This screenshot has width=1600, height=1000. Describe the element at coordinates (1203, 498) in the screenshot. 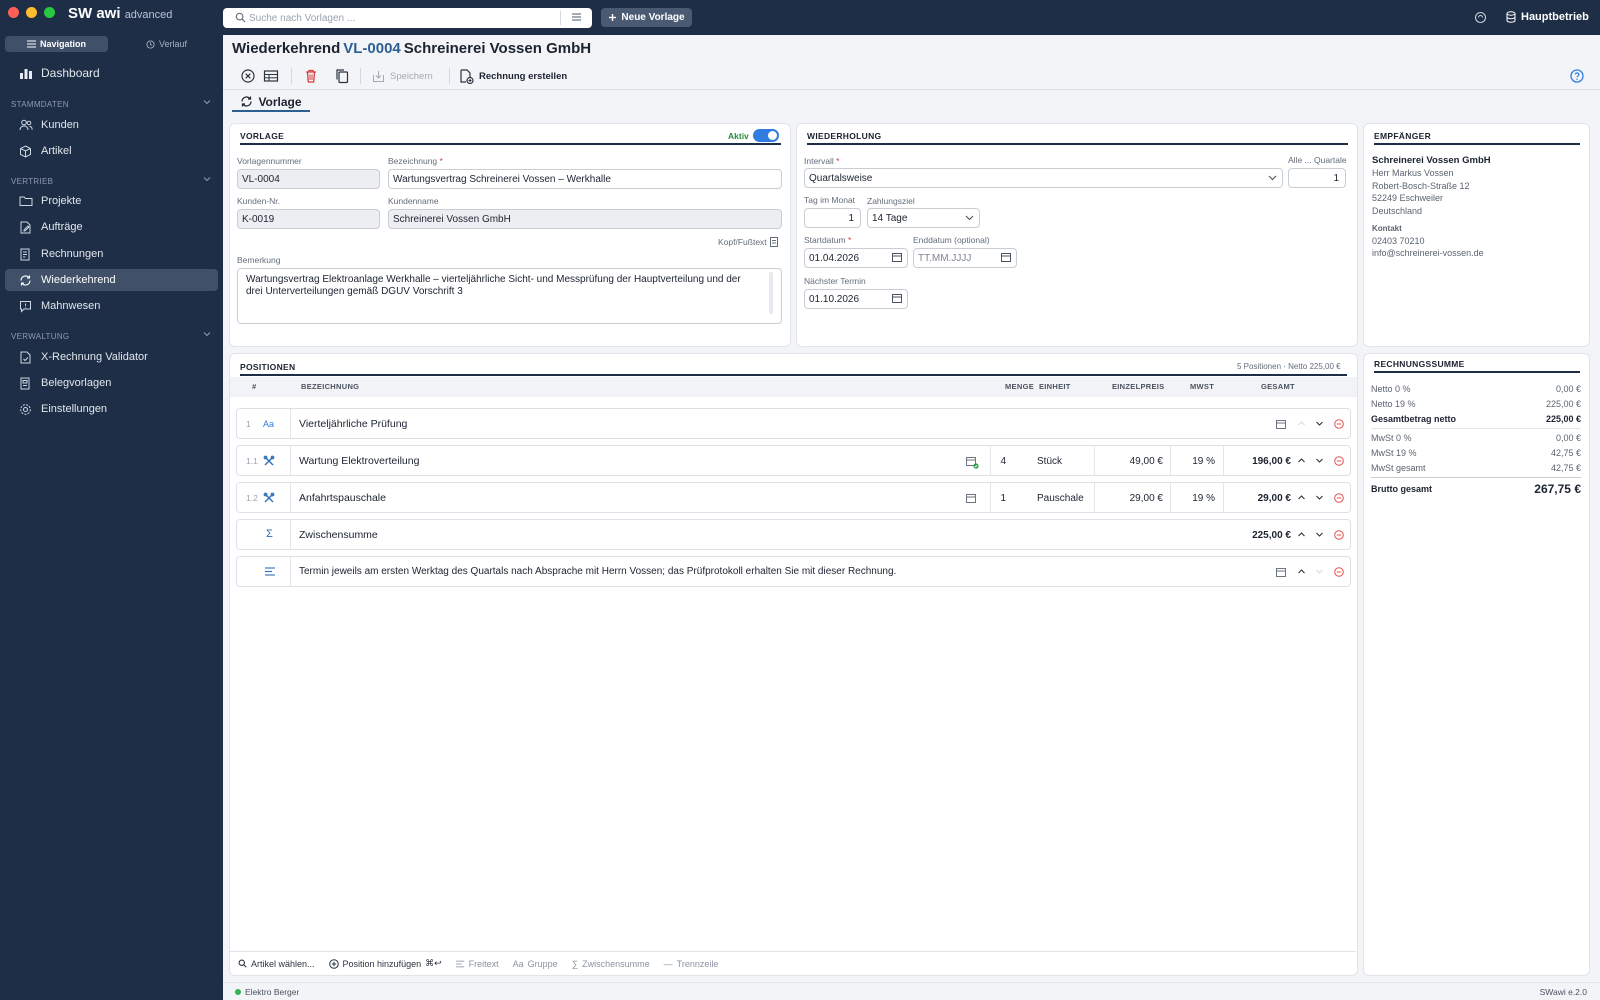

I see `row-vat: 19 %` at that location.